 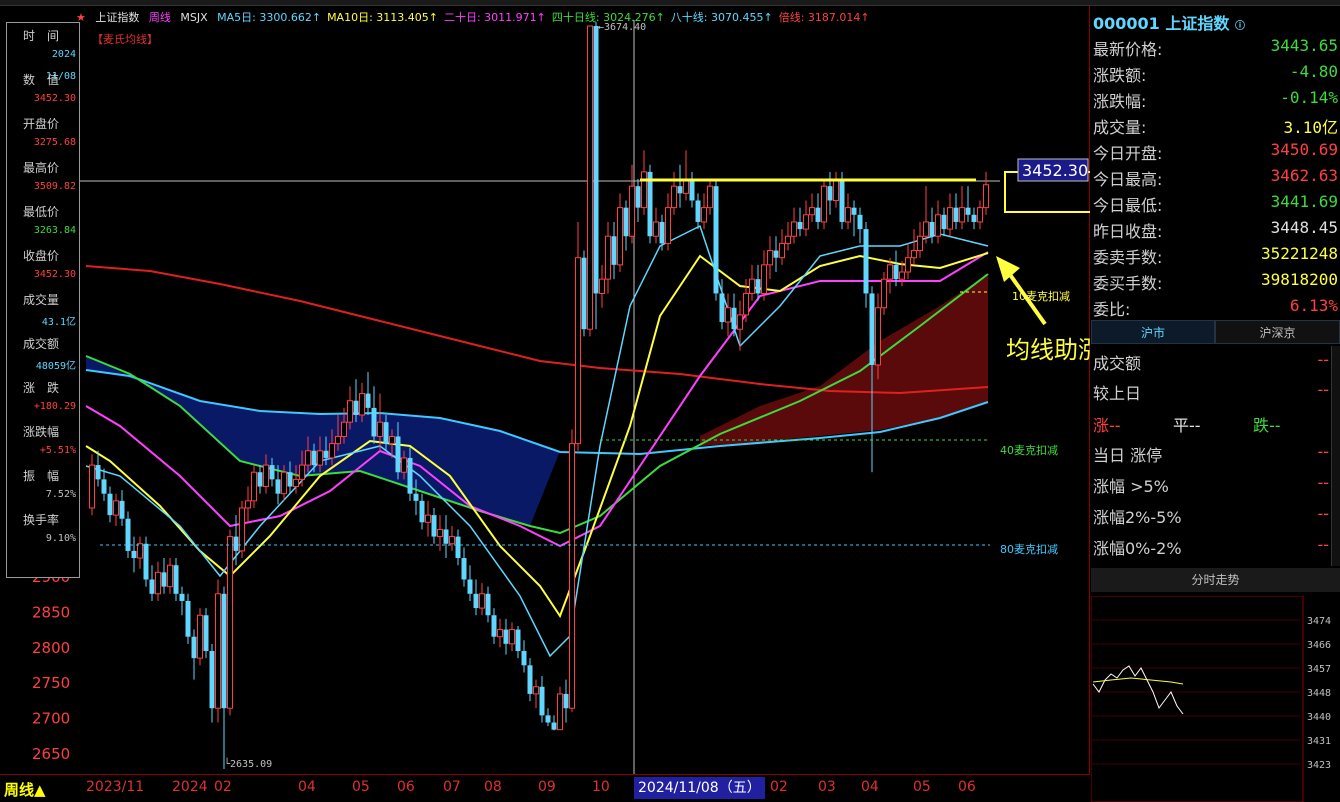 What do you see at coordinates (269, 17) in the screenshot?
I see `ma-legend-item: MA5日: 3300.662↑` at bounding box center [269, 17].